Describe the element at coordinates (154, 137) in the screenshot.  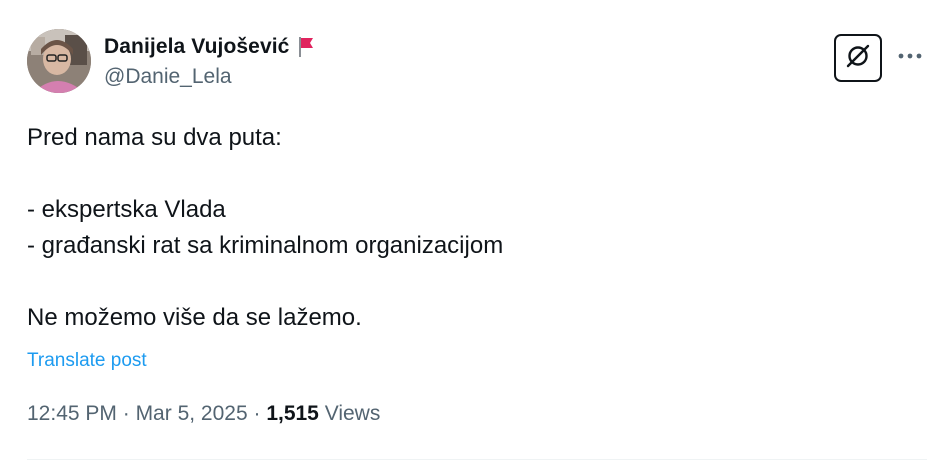
I see `post-line: Pred nama su dva puta:` at that location.